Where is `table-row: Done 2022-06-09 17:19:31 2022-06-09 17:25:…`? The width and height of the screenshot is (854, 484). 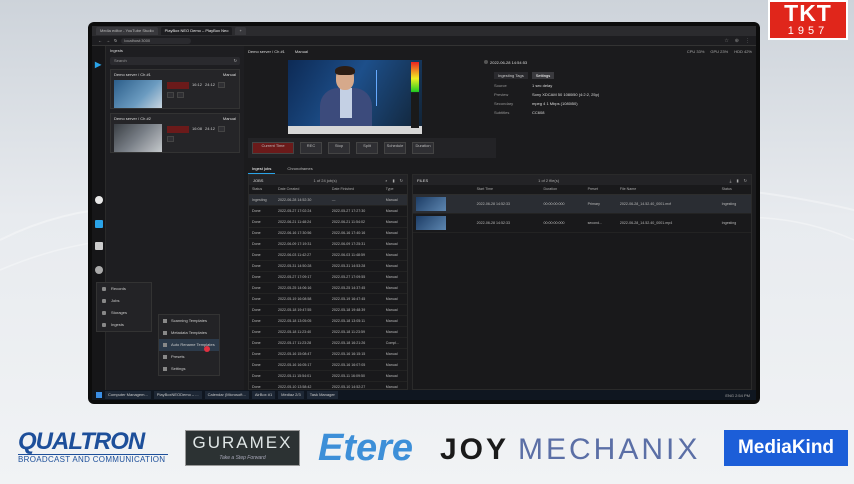 table-row: Done 2022-06-09 17:19:31 2022-06-09 17:25:… is located at coordinates (328, 244).